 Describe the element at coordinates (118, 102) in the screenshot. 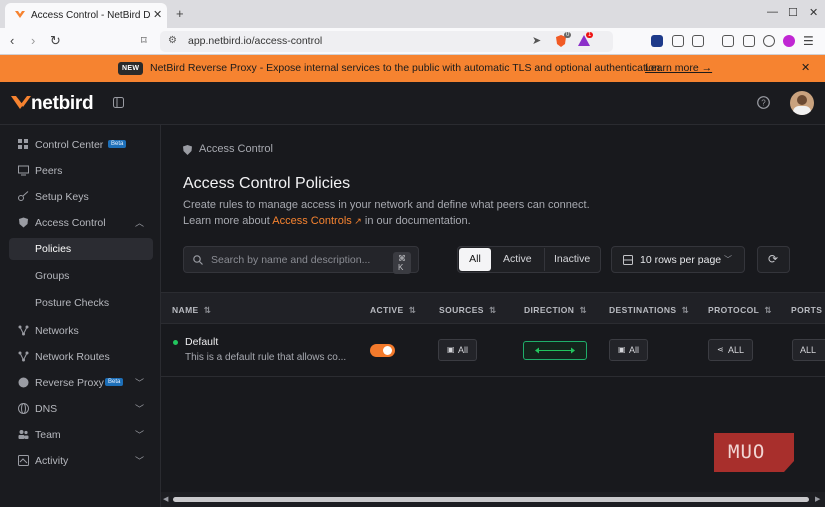

I see `collapse-sidebar-icon` at that location.